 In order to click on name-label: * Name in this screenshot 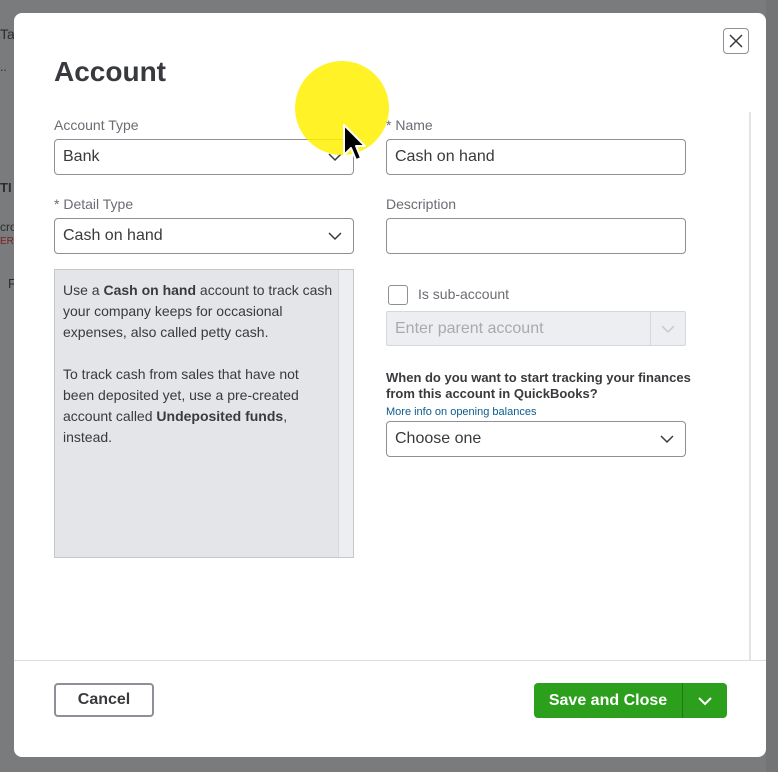, I will do `click(409, 125)`.